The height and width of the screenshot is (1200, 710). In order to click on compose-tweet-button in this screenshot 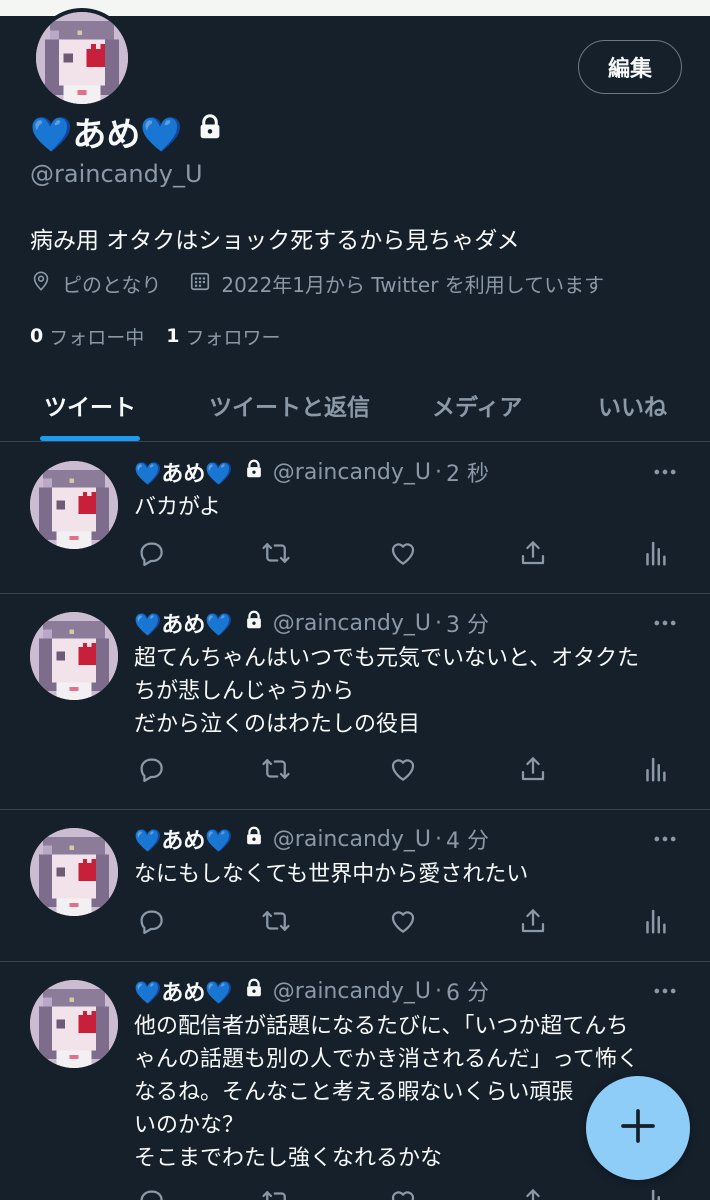, I will do `click(638, 1128)`.